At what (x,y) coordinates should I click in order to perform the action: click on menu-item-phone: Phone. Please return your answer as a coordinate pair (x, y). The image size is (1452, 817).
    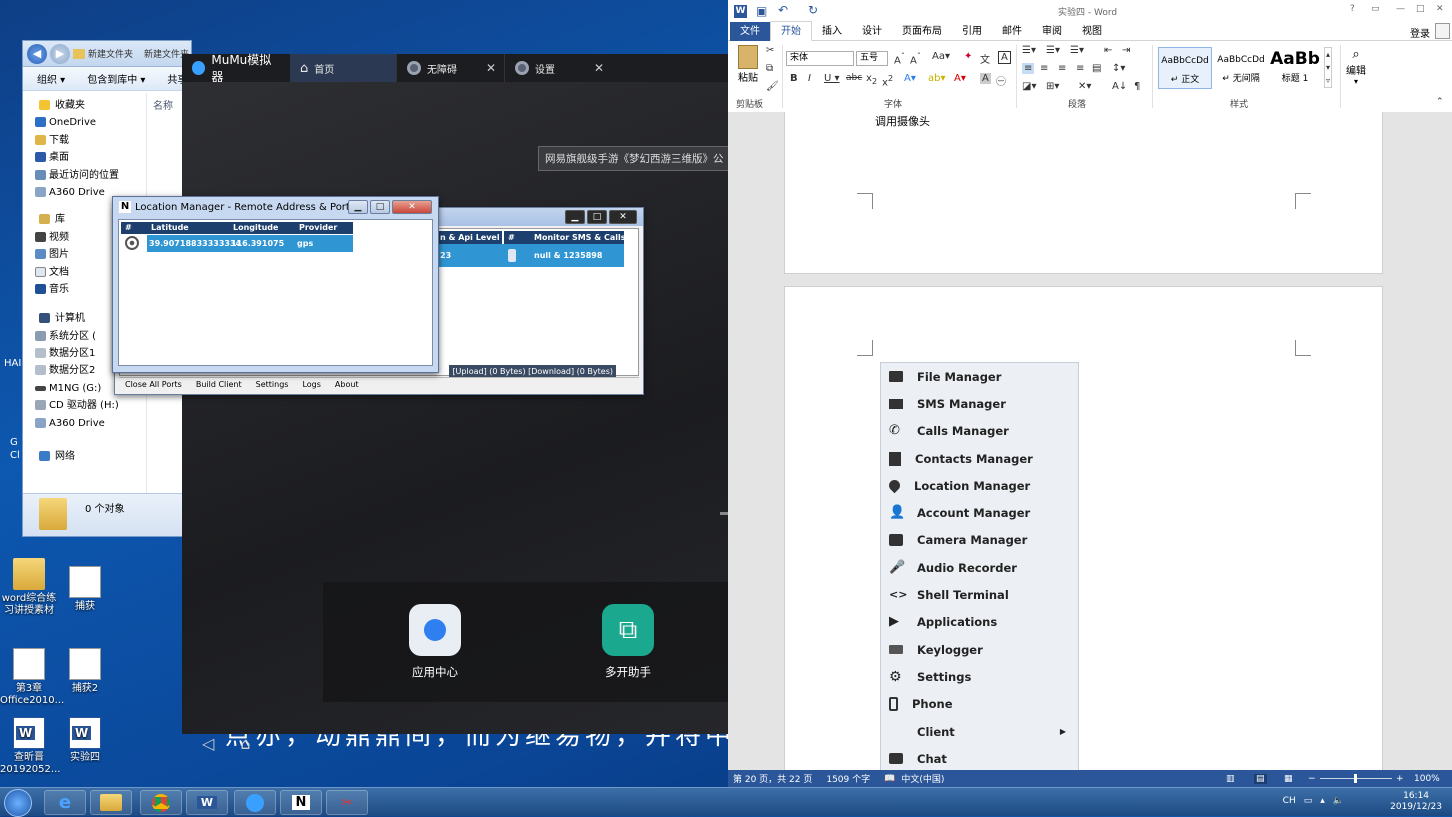
    Looking at the image, I should click on (979, 704).